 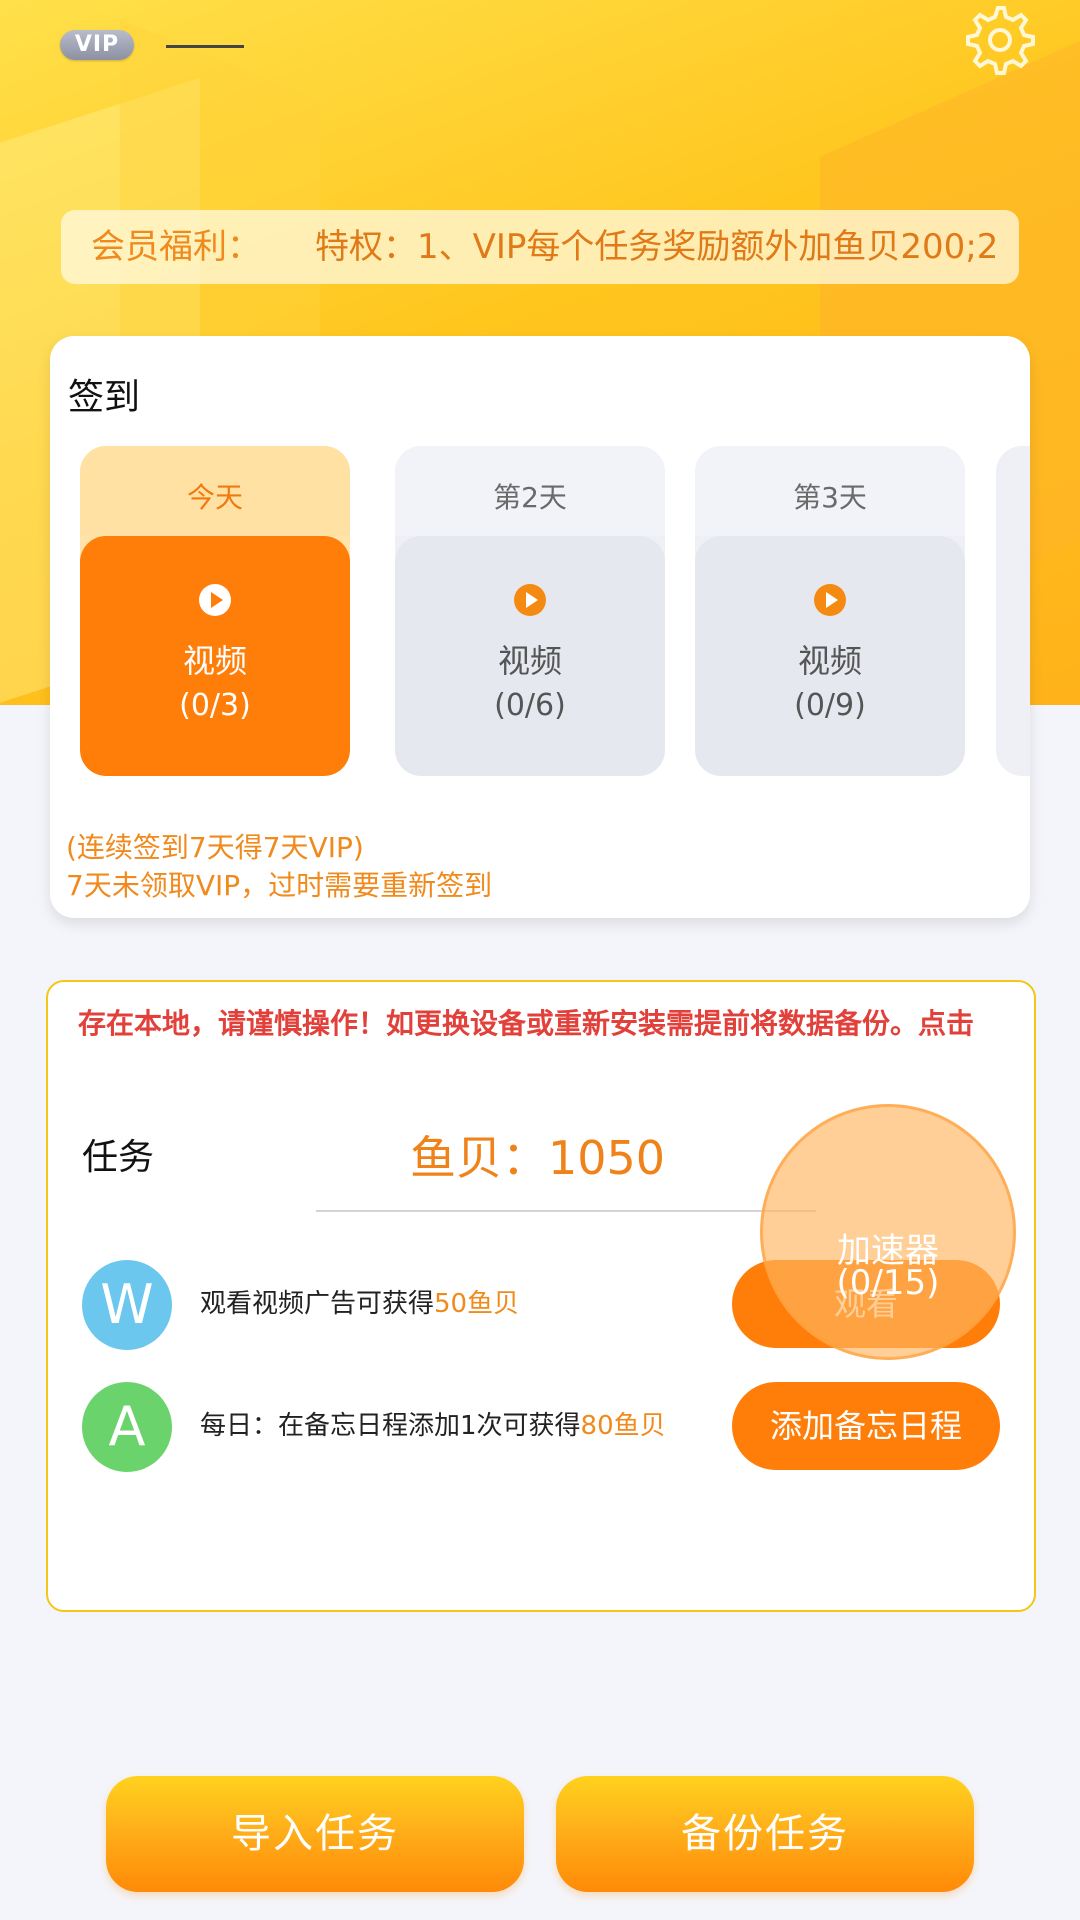 I want to click on task-avatar: A, so click(x=127, y=1427).